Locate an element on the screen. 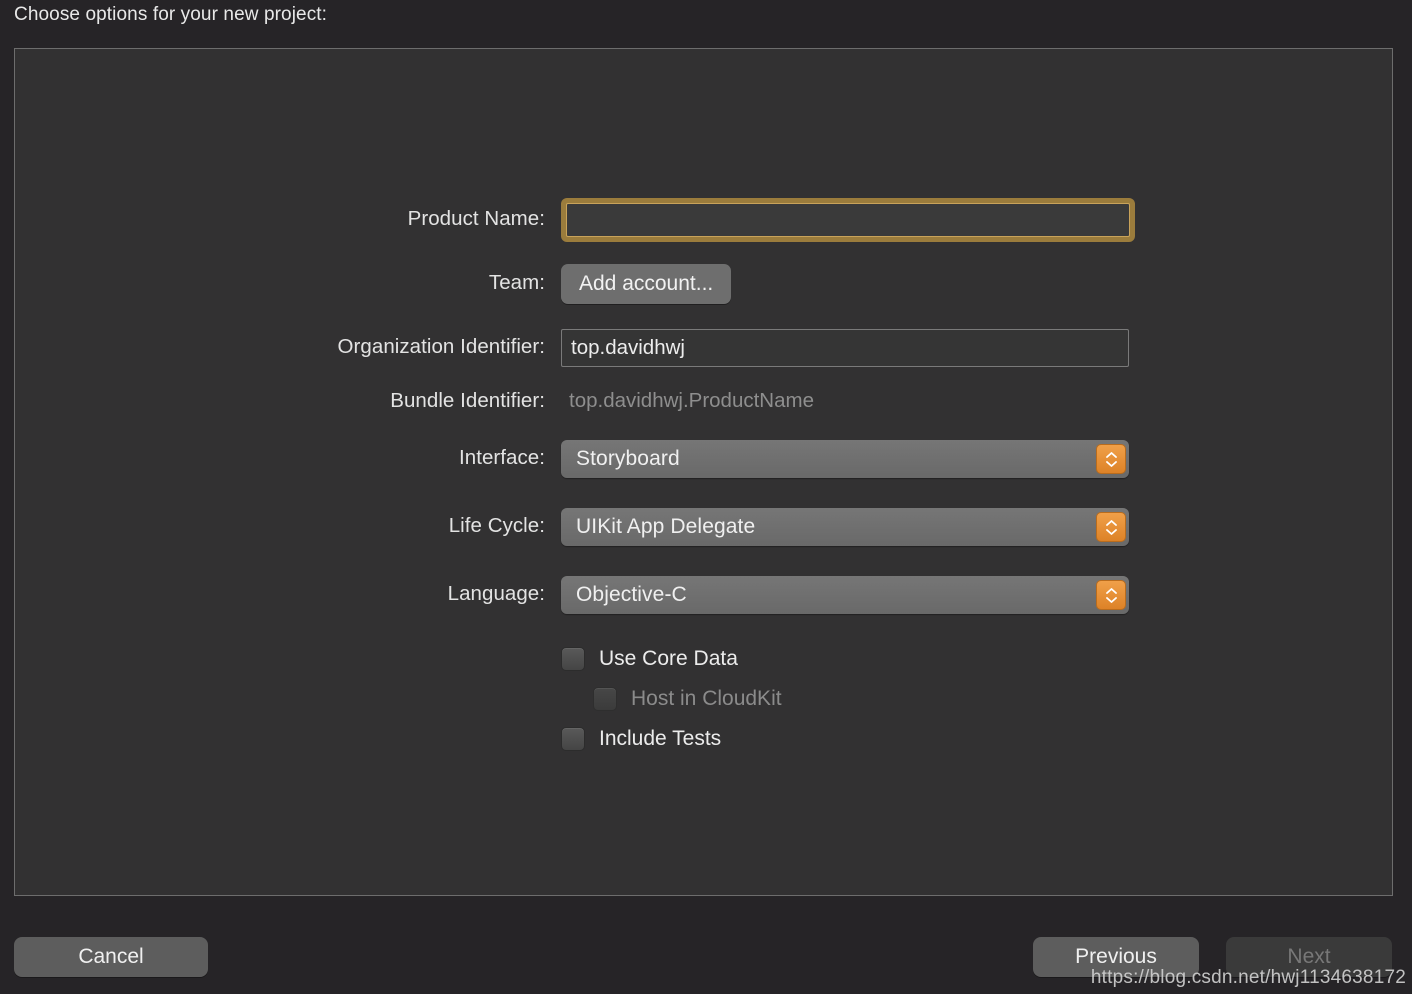  host-in-cloudkit-row: Host in CloudKit is located at coordinates (687, 699).